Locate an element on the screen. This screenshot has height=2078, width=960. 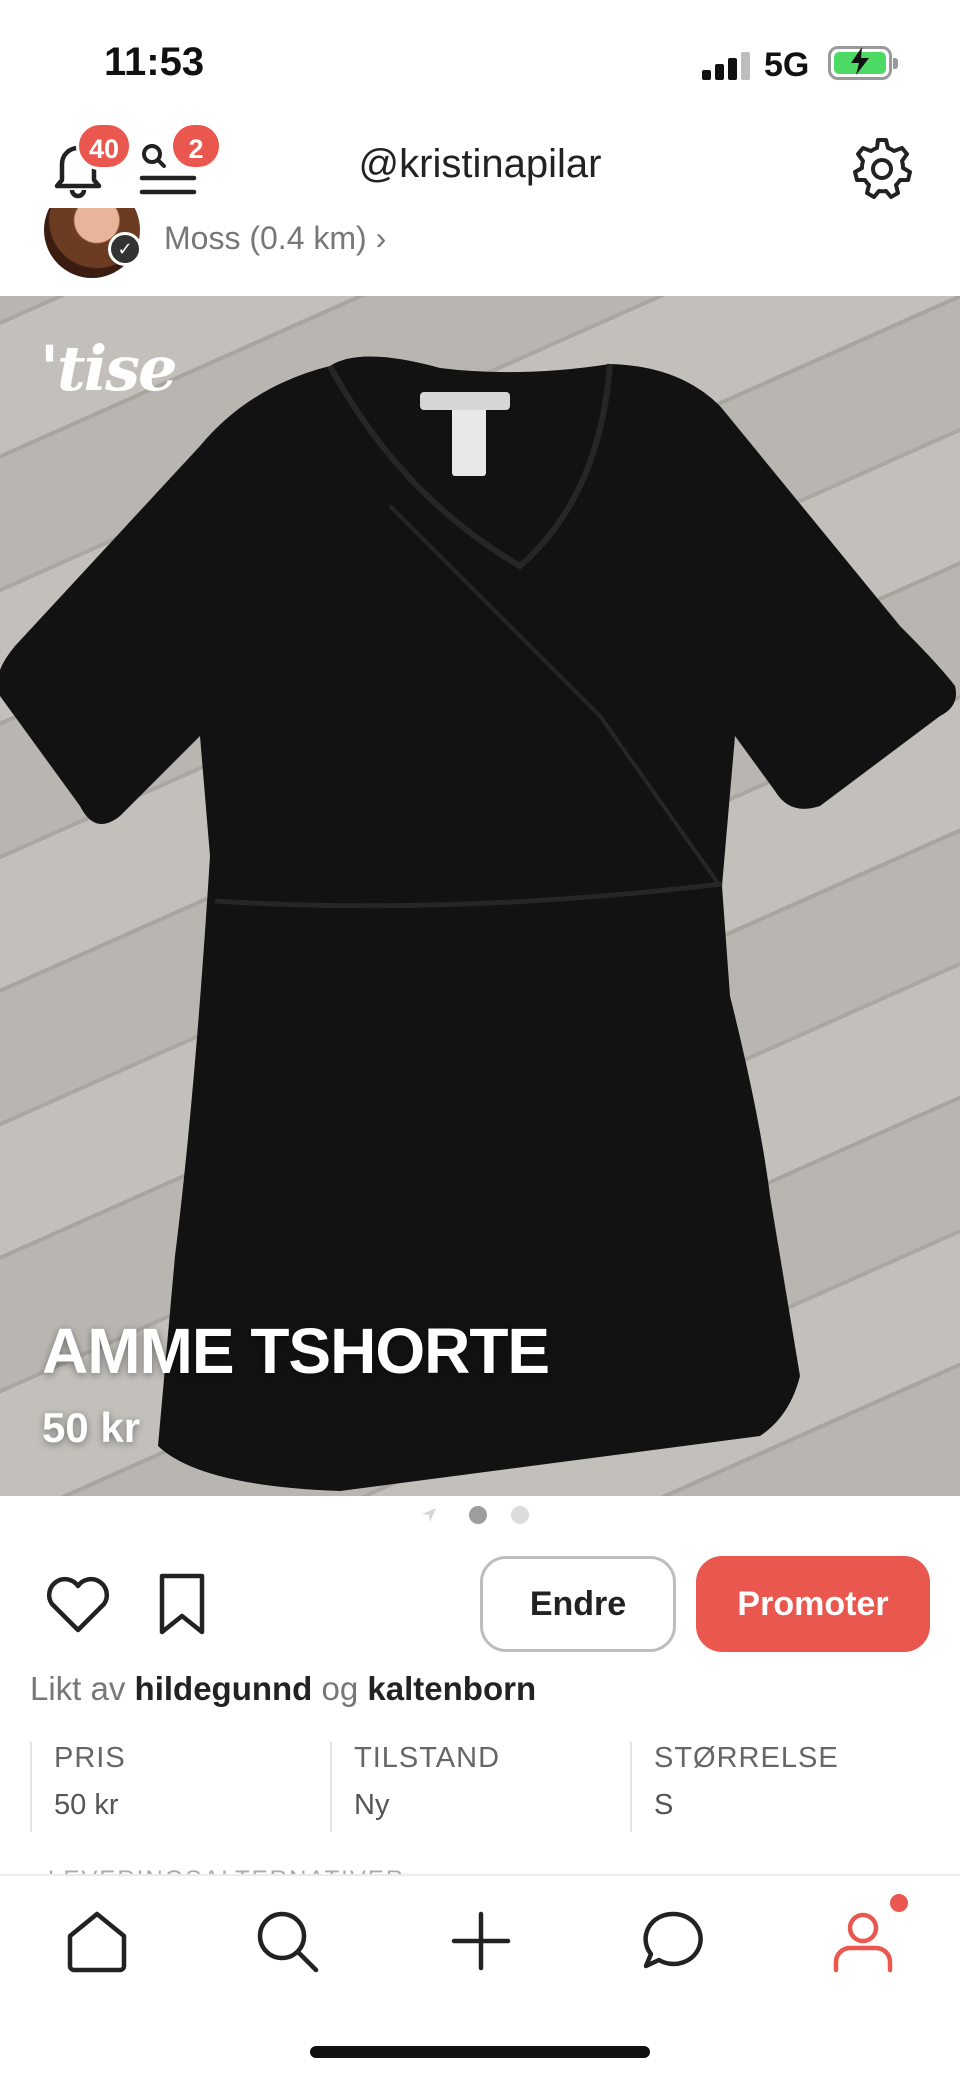
promote-button: Promoter is located at coordinates (813, 1604).